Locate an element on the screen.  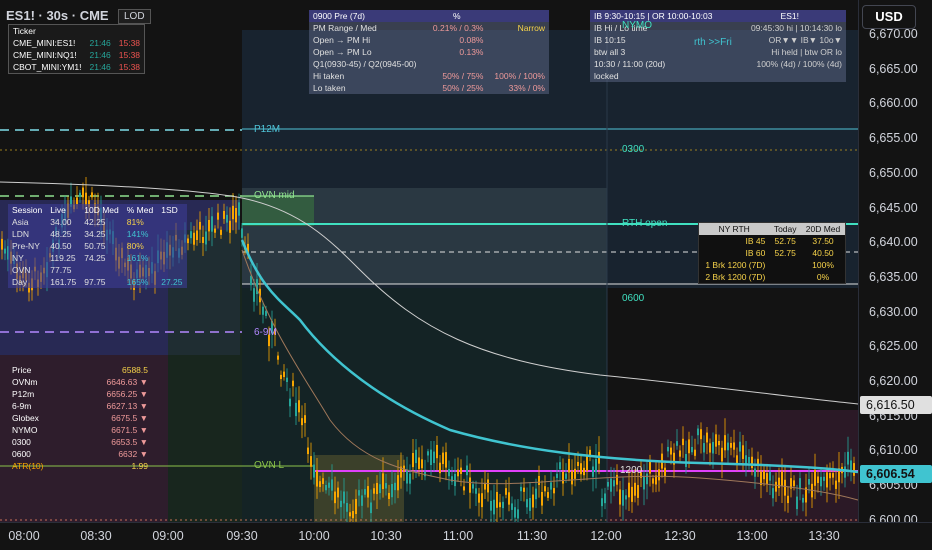
session-cell: 97.75 is located at coordinates (95, 282).